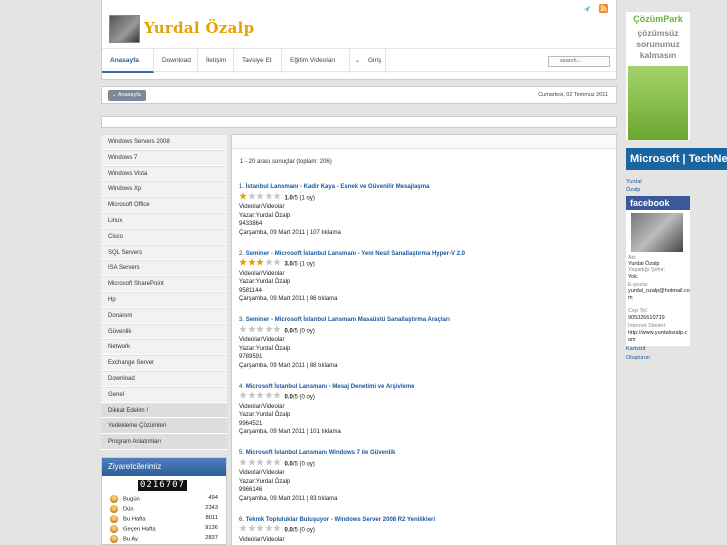  I want to click on result-author: Yazar:Yurdal Özalp, so click(265, 215).